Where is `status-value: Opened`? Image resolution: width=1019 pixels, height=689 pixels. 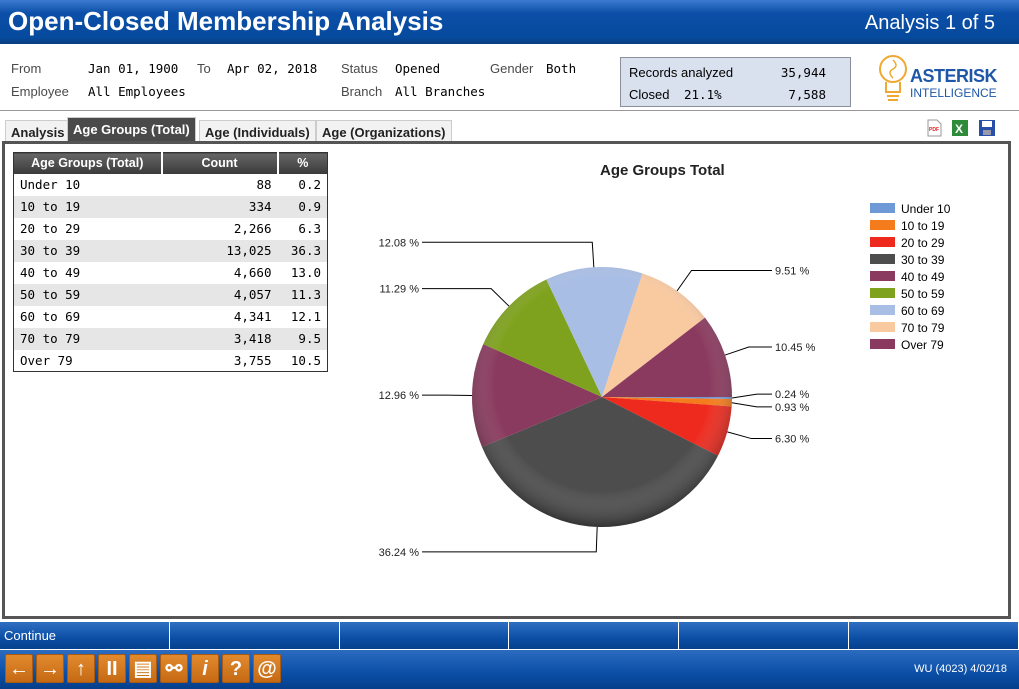 status-value: Opened is located at coordinates (418, 68).